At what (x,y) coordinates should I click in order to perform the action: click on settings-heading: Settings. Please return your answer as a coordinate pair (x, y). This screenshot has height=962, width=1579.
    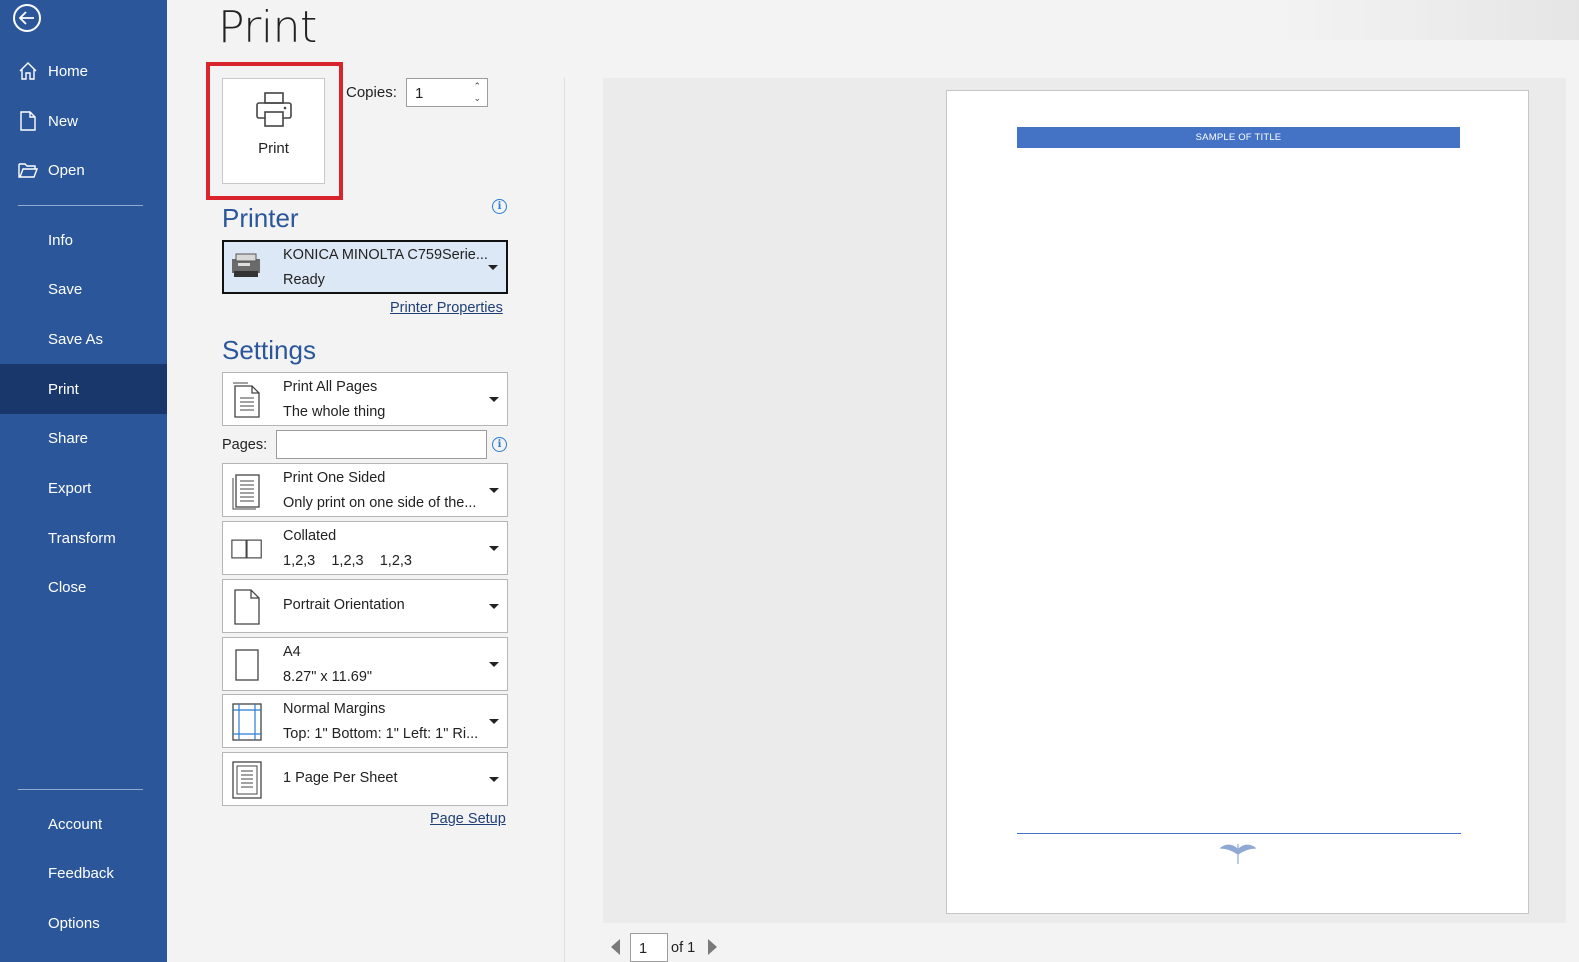
    Looking at the image, I should click on (269, 350).